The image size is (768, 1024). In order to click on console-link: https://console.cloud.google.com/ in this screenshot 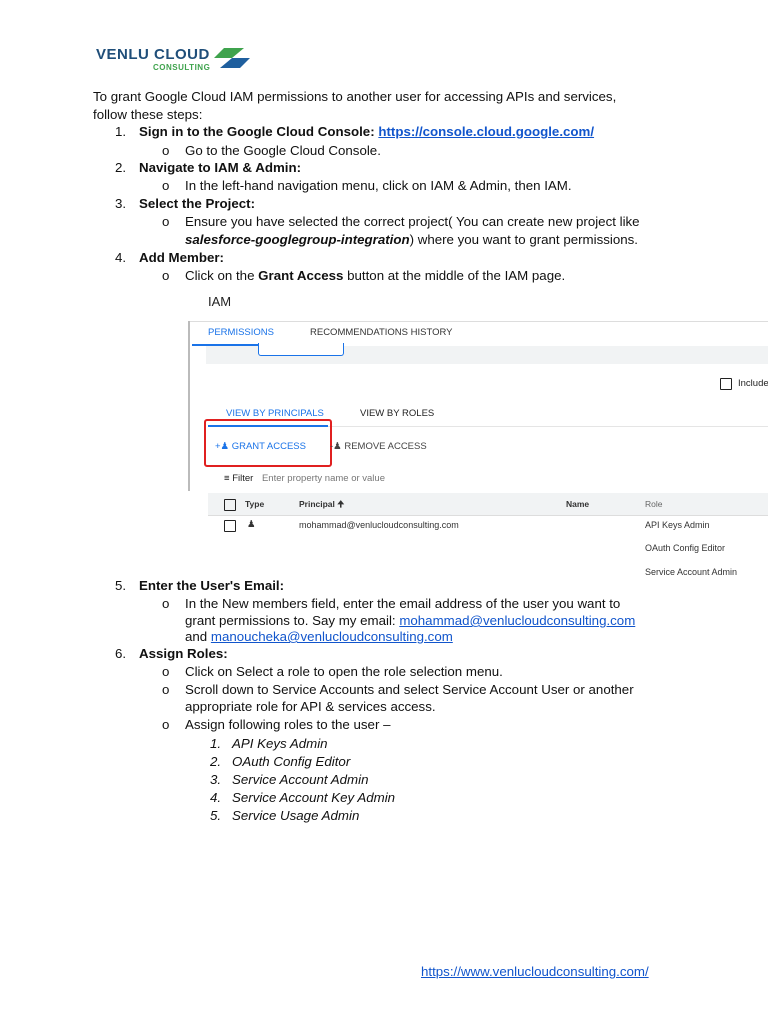, I will do `click(486, 131)`.